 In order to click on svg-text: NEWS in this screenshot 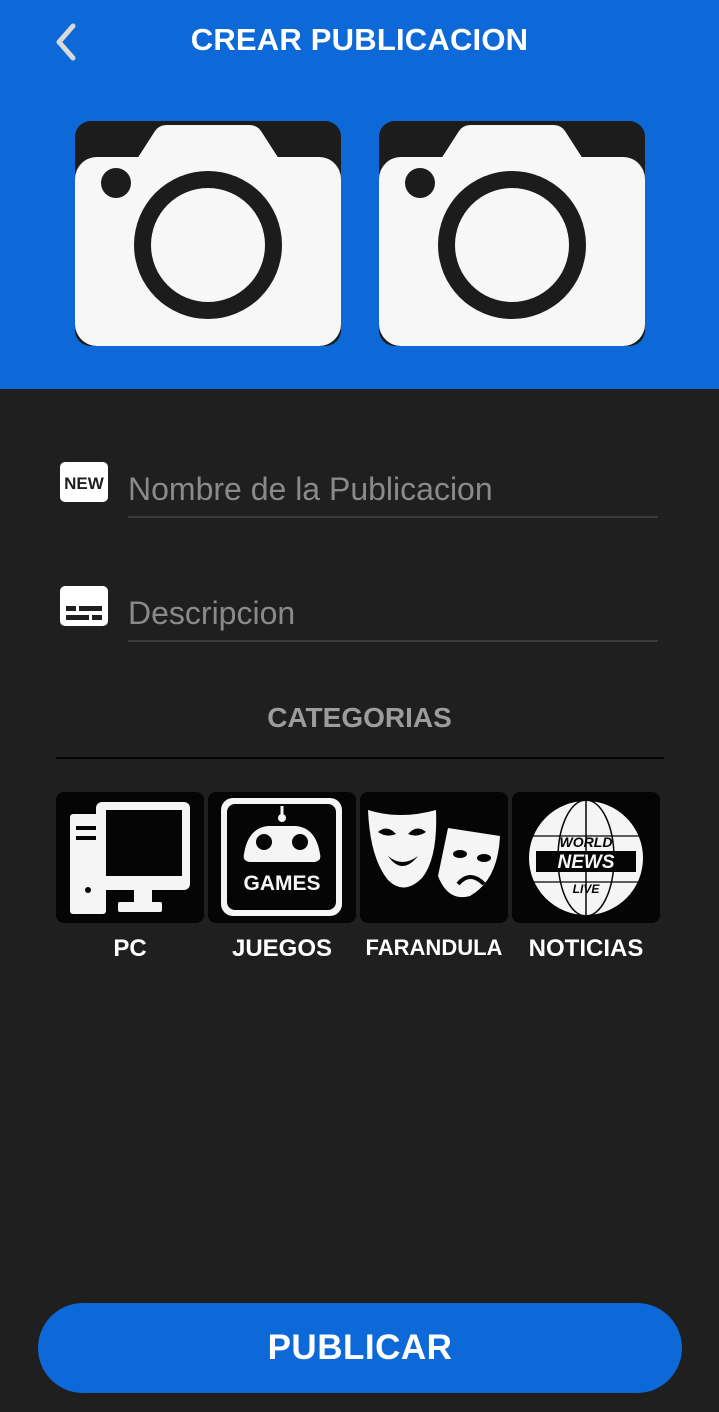, I will do `click(586, 862)`.